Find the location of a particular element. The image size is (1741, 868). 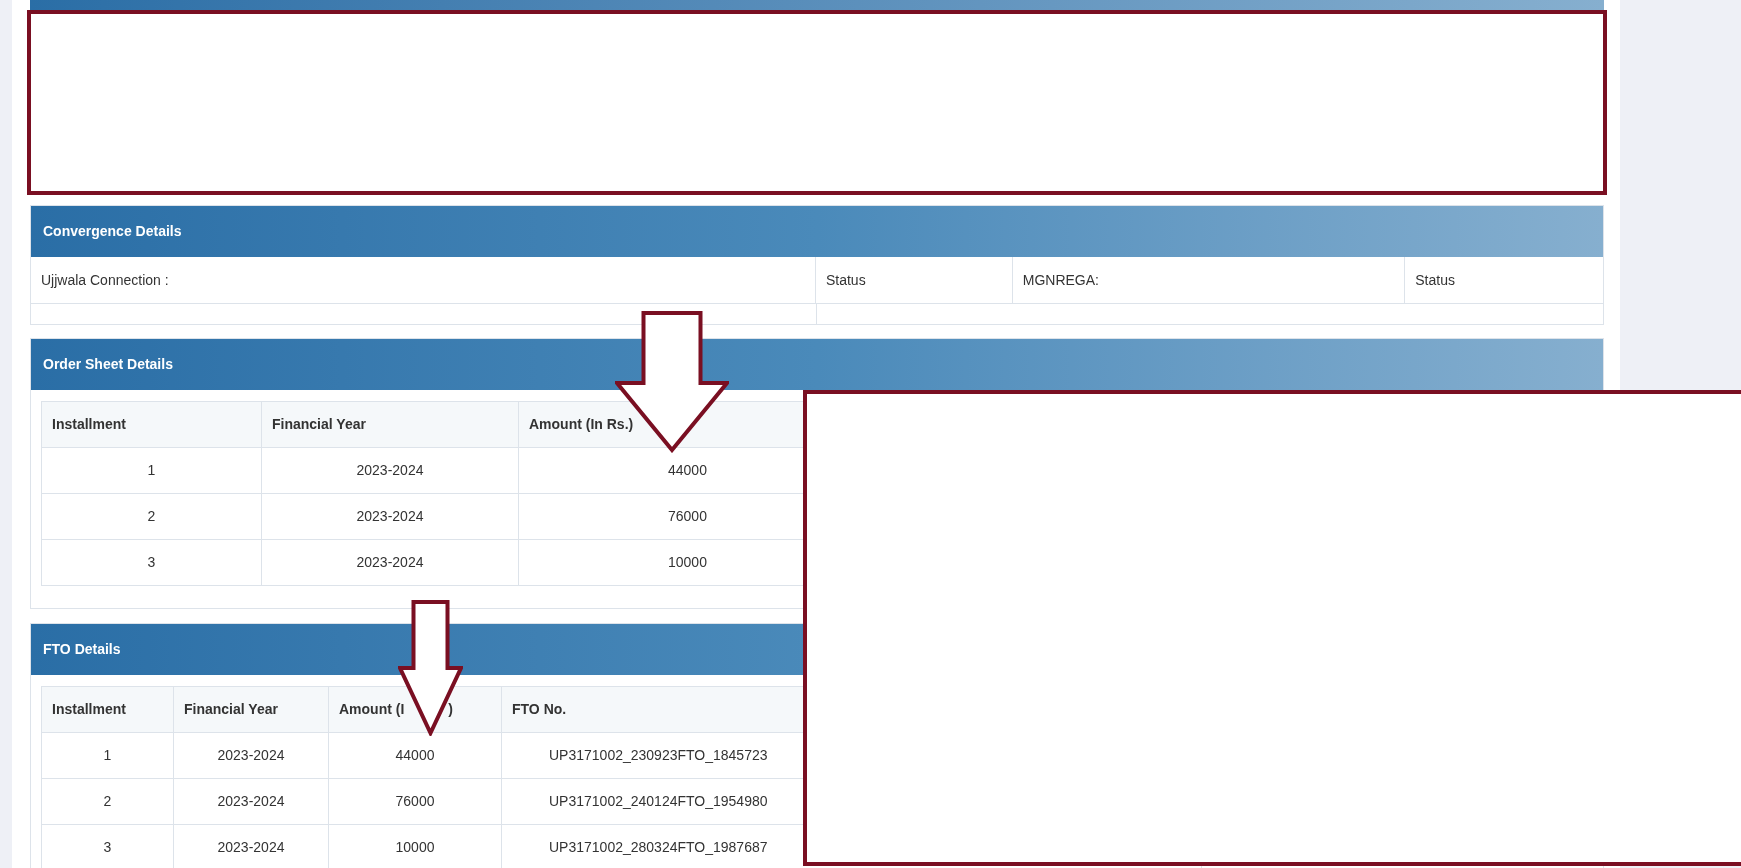

table-cell-text: Status is located at coordinates (1435, 280).